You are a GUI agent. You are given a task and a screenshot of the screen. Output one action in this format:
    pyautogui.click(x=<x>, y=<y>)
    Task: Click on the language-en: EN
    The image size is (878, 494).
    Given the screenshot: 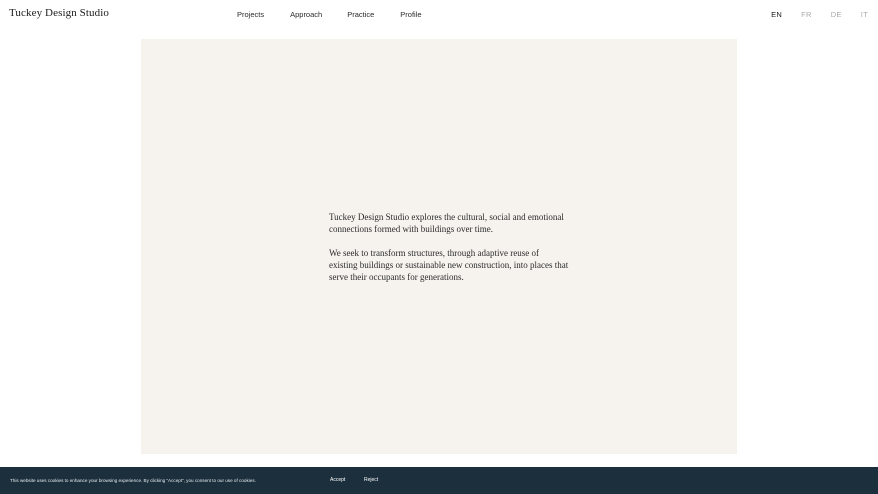 What is the action you would take?
    pyautogui.click(x=776, y=15)
    